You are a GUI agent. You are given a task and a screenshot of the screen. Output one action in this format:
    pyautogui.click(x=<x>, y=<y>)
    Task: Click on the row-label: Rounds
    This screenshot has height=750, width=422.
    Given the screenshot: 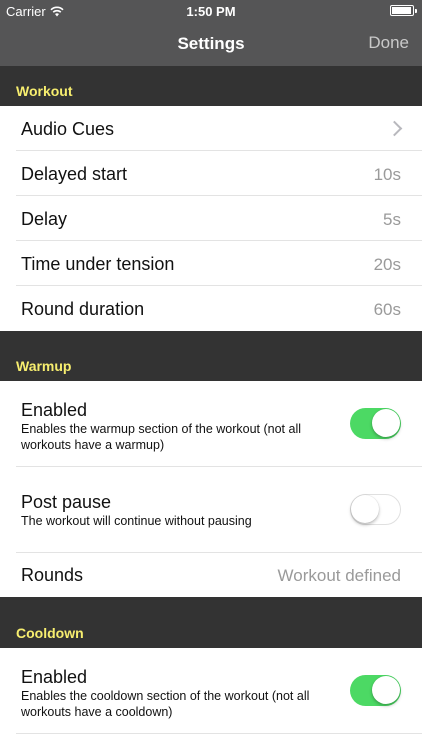 What is the action you would take?
    pyautogui.click(x=52, y=575)
    